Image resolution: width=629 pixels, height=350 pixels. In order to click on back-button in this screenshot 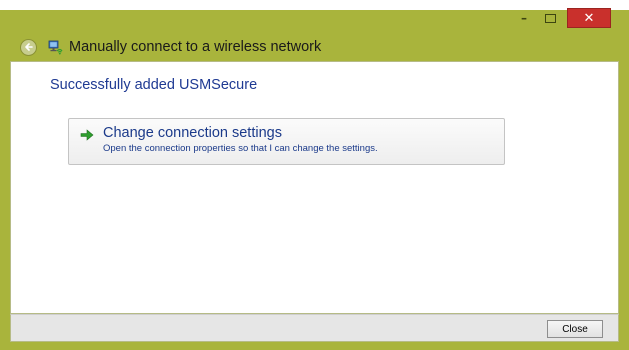, I will do `click(28, 47)`.